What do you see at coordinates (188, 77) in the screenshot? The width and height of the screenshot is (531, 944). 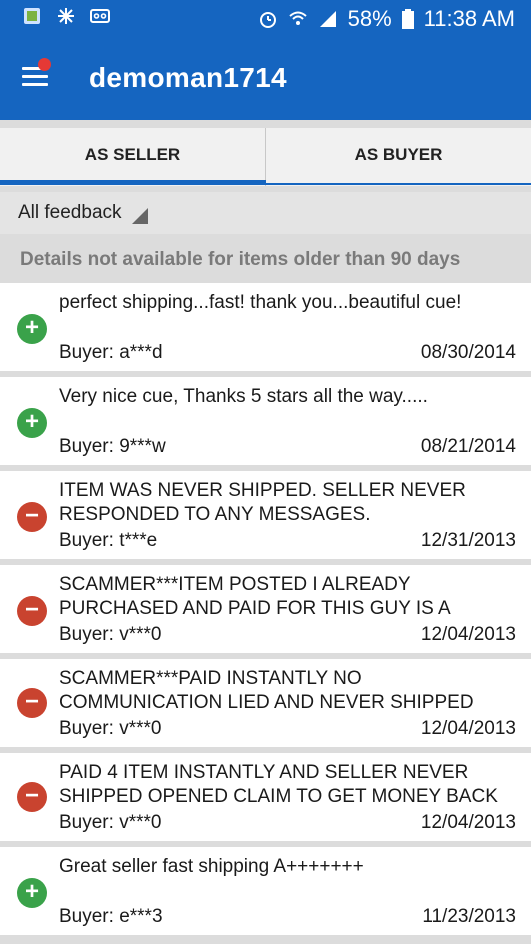 I see `page-title: demoman1714` at bounding box center [188, 77].